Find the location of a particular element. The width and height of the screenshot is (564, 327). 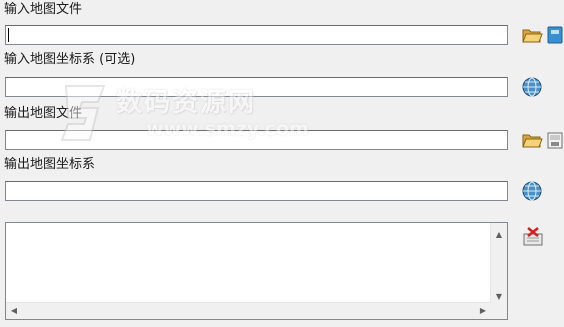

scrollbar-corner is located at coordinates (499, 311).